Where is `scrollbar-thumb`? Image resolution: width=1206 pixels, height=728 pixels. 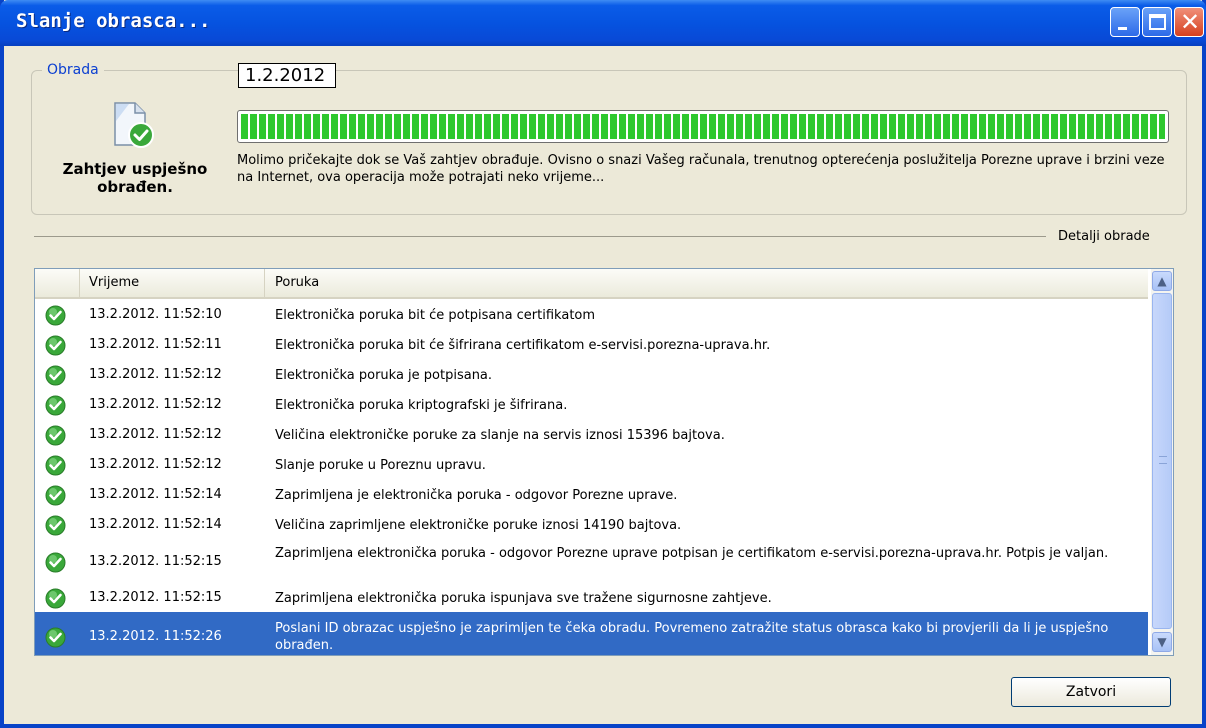 scrollbar-thumb is located at coordinates (1162, 461).